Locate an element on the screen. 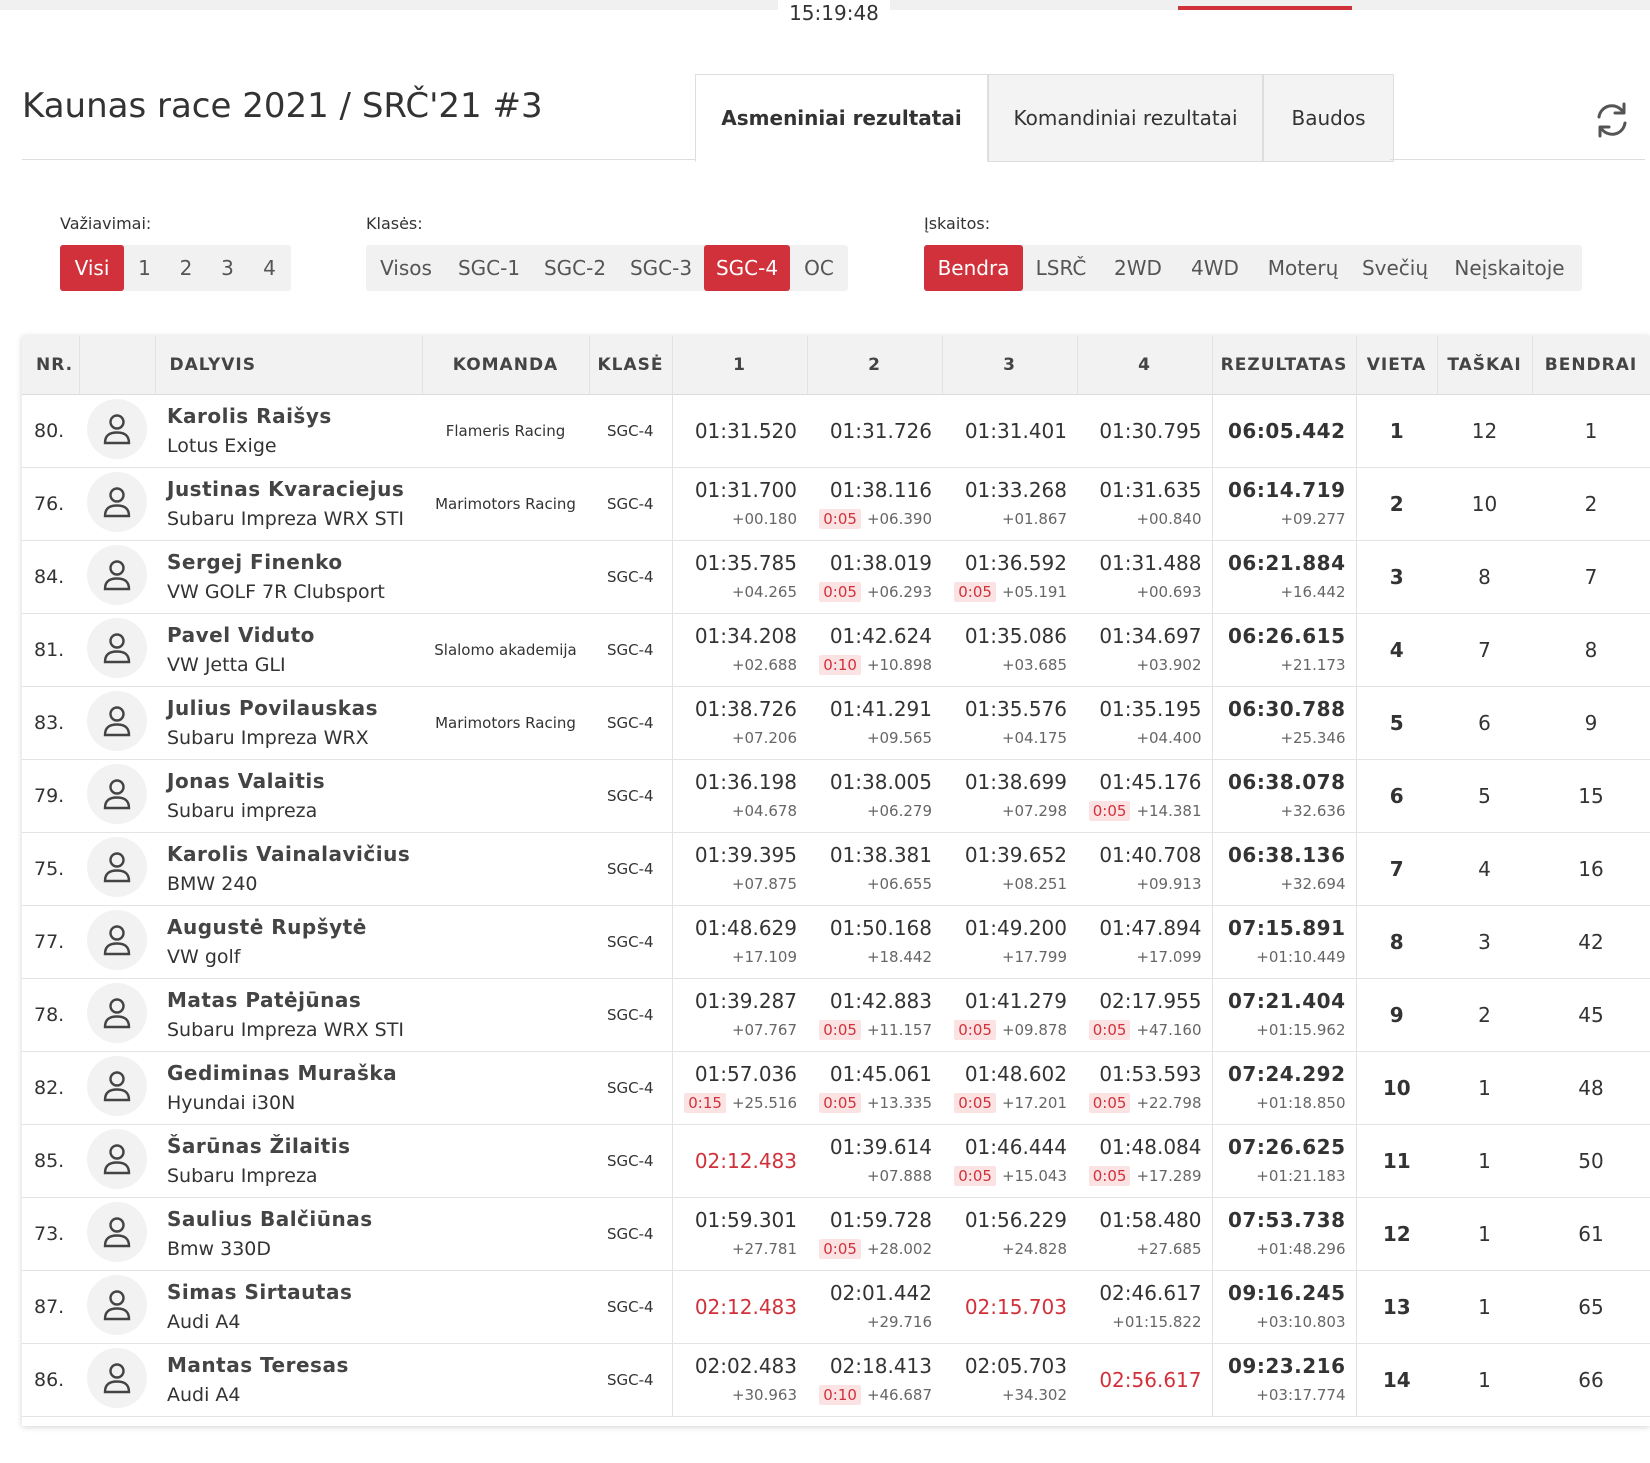  driver-name: Karolis Raišys is located at coordinates (294, 416).